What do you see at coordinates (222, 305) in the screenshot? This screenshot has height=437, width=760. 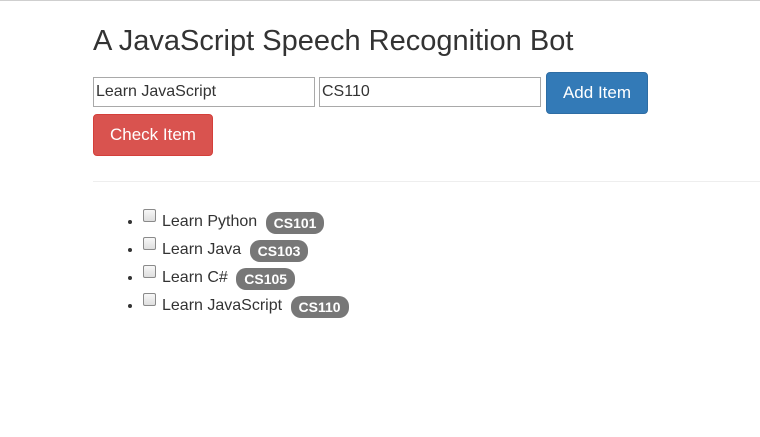 I see `item-label: Learn JavaScript` at bounding box center [222, 305].